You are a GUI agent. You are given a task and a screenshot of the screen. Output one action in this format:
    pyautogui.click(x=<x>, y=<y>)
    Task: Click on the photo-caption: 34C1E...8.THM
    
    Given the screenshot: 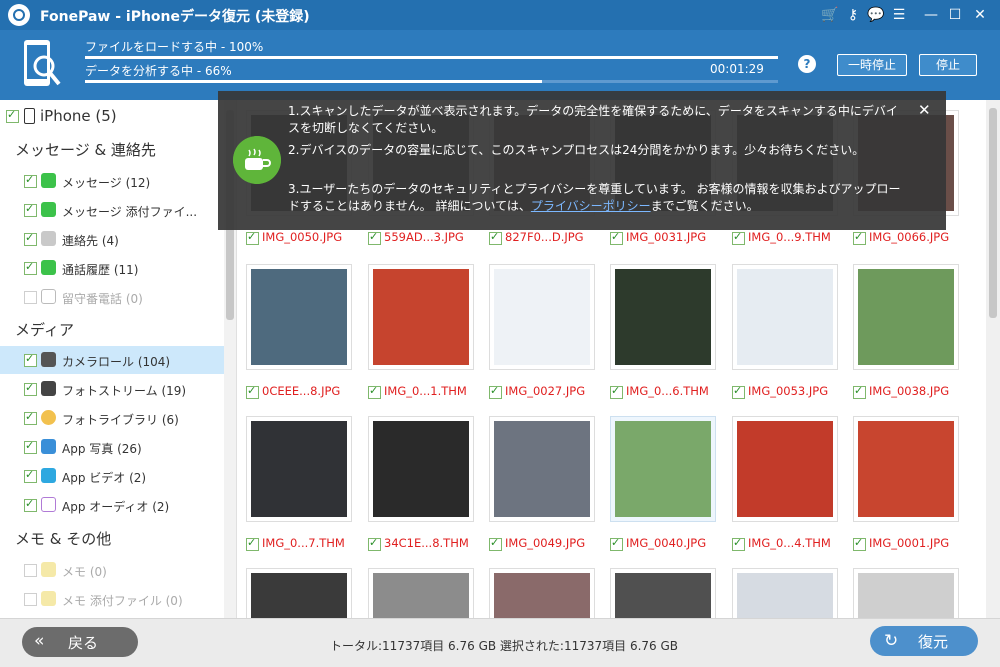 What is the action you would take?
    pyautogui.click(x=427, y=544)
    